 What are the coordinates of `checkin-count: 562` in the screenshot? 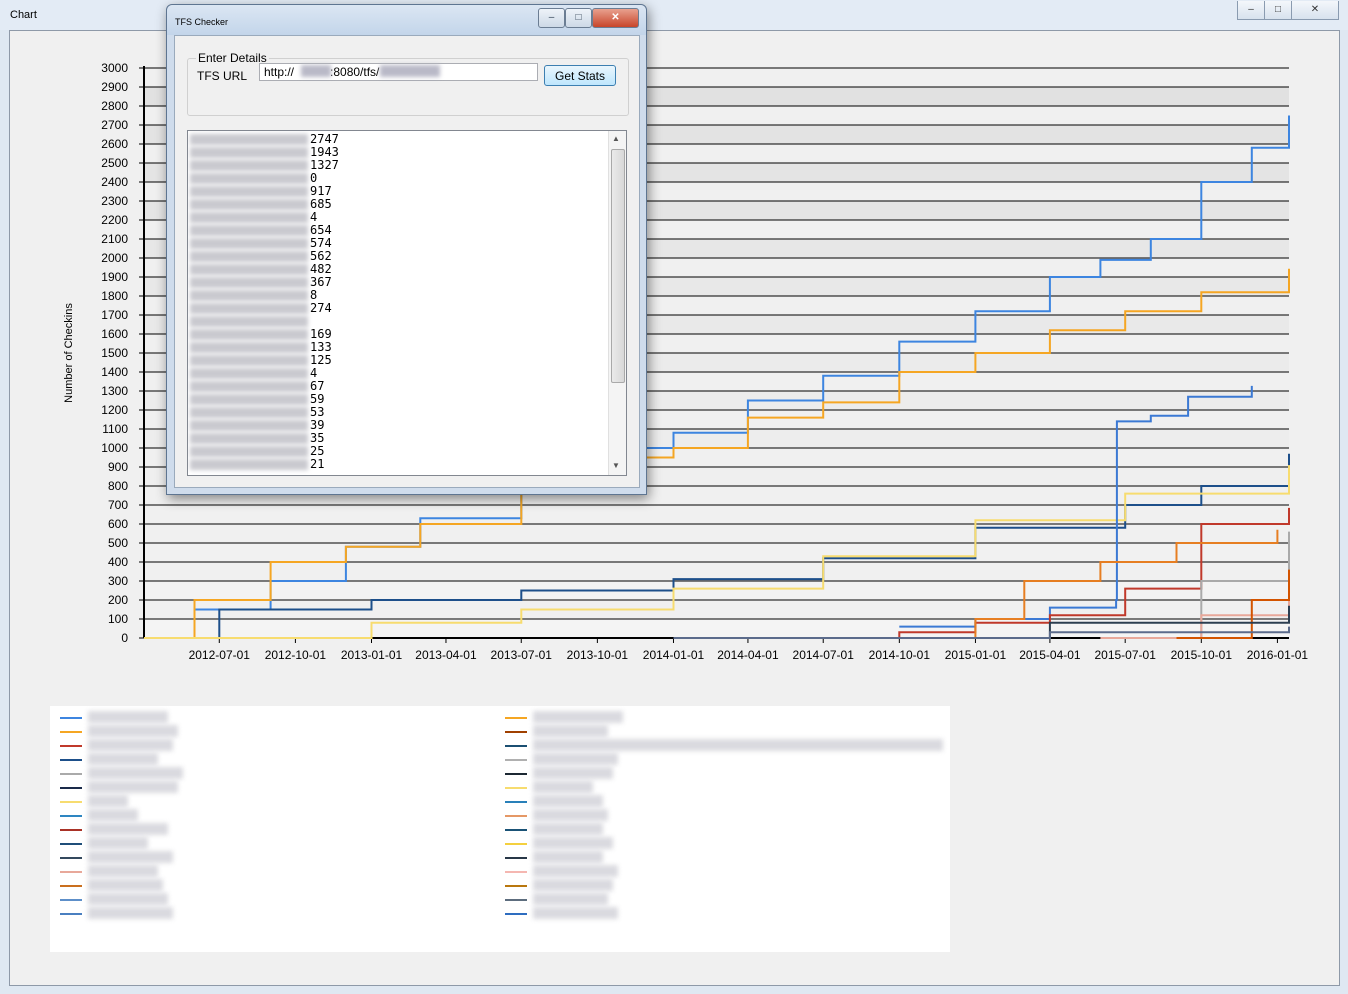 It's located at (321, 256).